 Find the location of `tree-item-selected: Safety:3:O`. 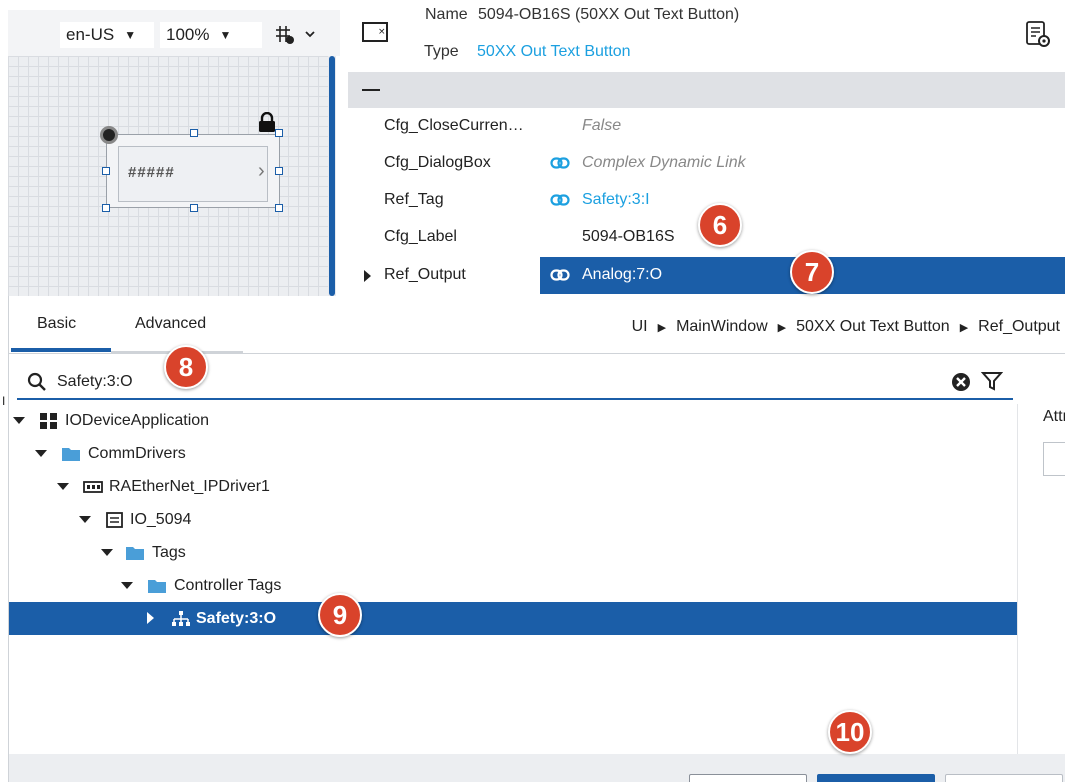

tree-item-selected: Safety:3:O is located at coordinates (513, 618).